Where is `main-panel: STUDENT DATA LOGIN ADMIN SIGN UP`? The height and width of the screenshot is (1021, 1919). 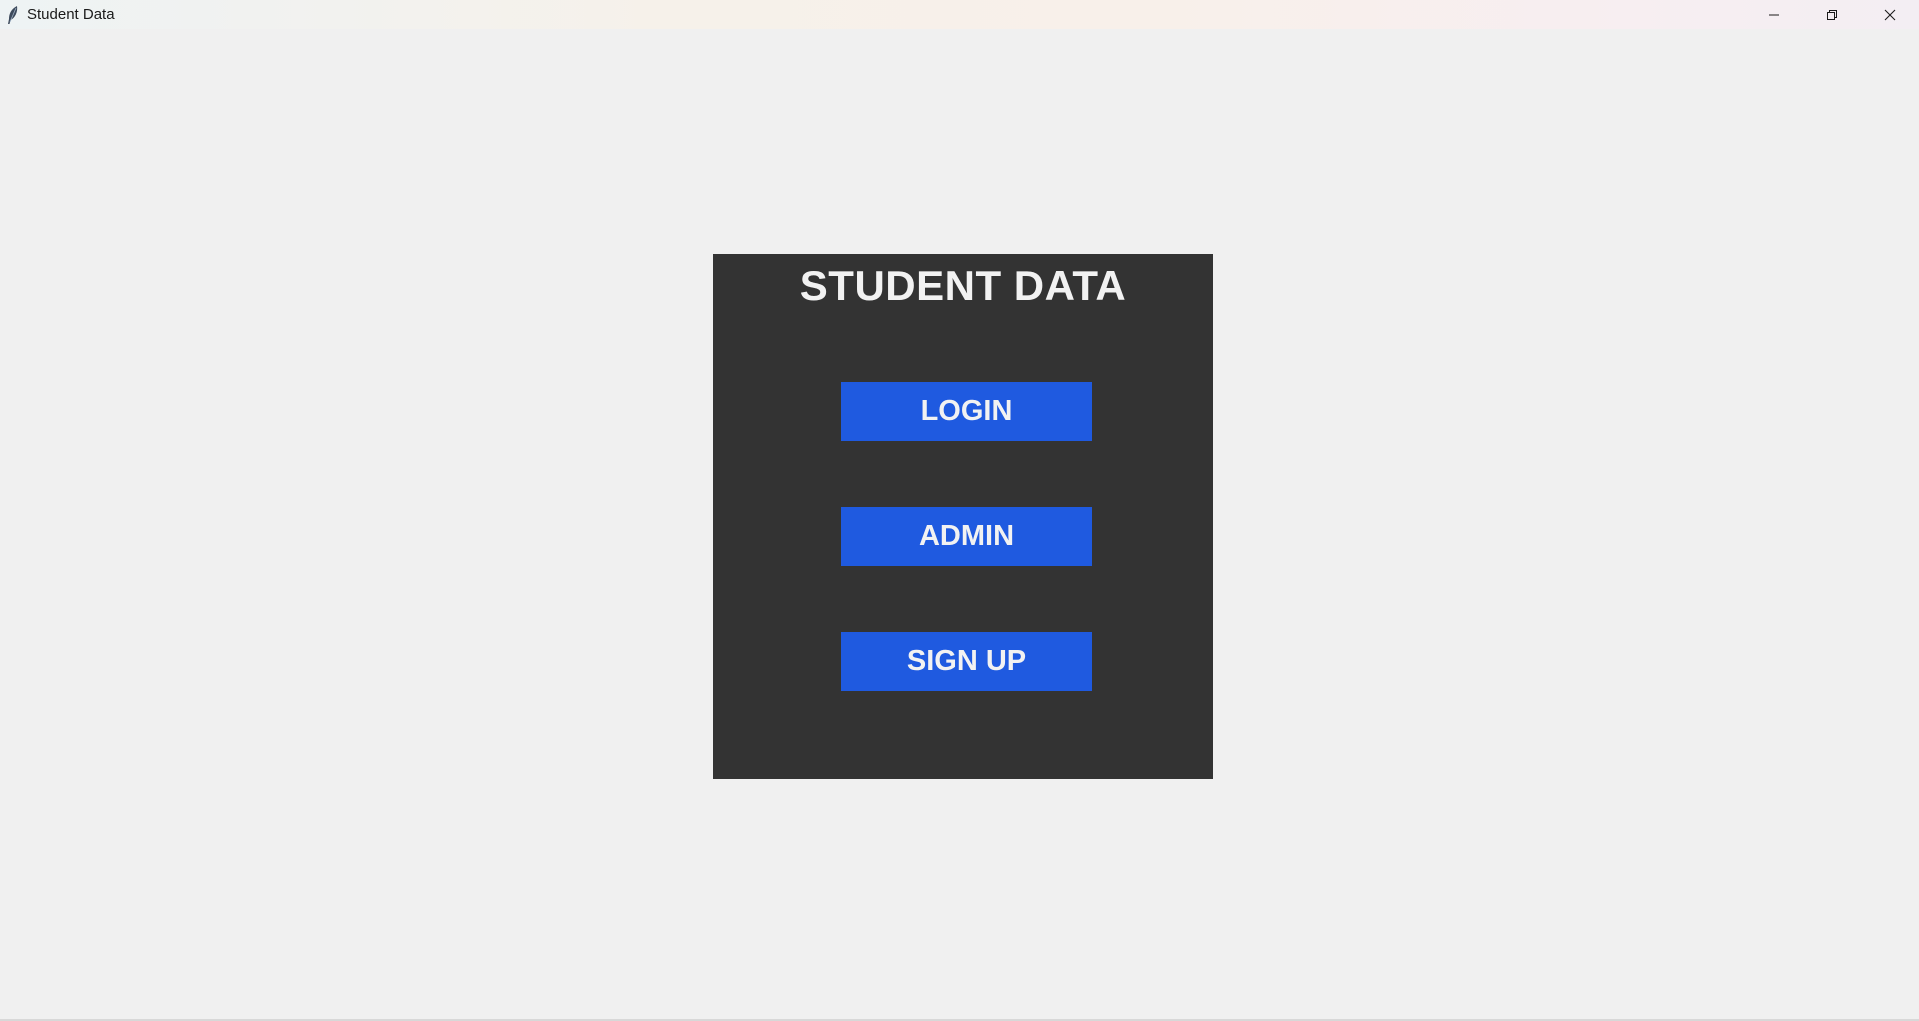
main-panel: STUDENT DATA LOGIN ADMIN SIGN UP is located at coordinates (963, 516).